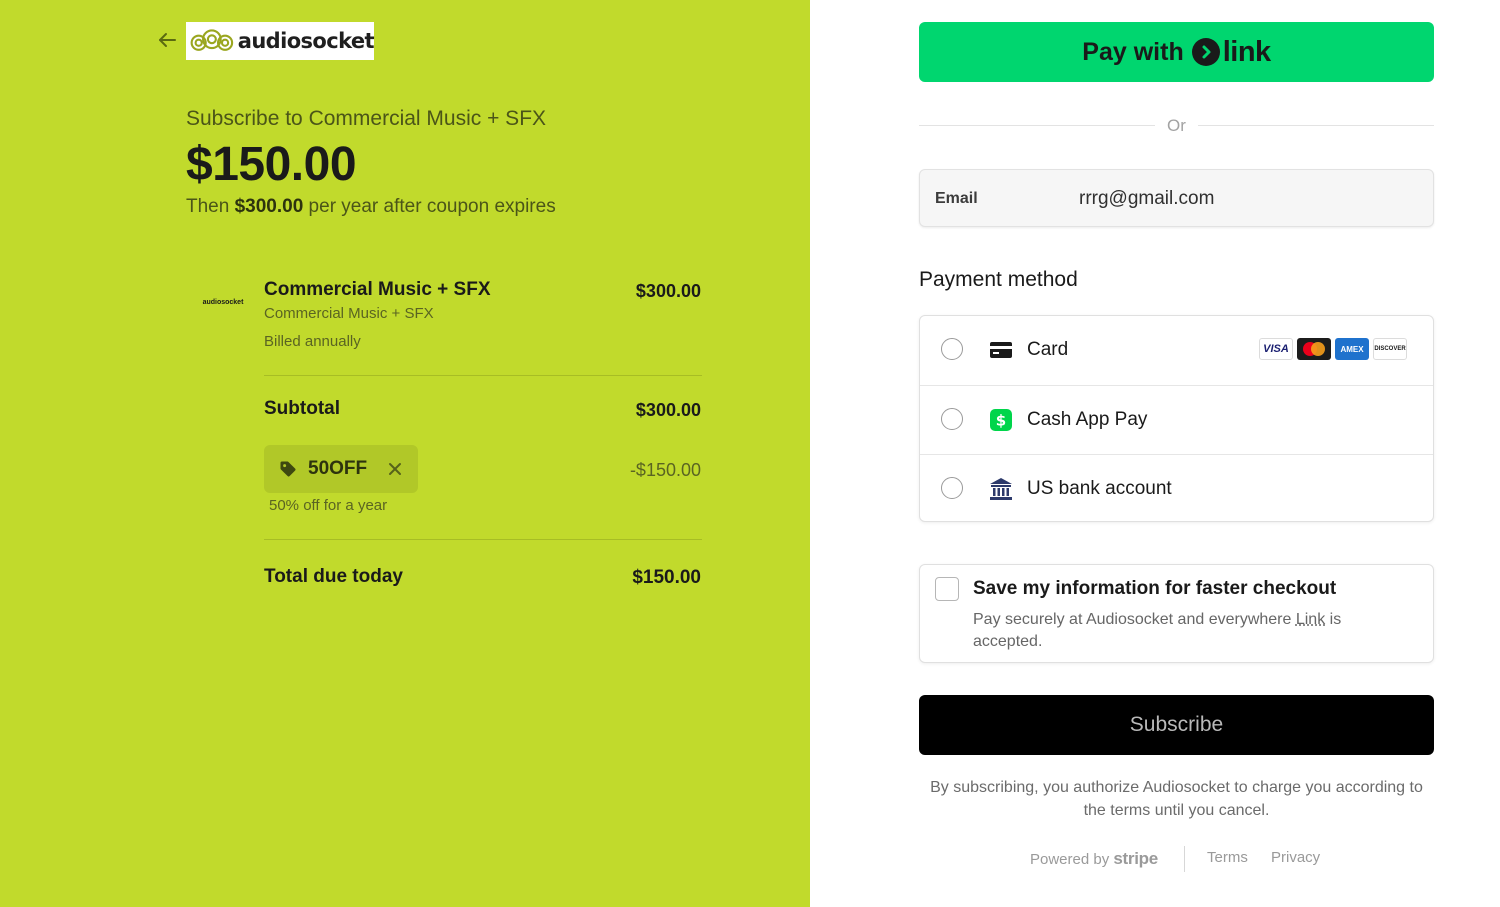 The height and width of the screenshot is (907, 1500). I want to click on renewal-suffix: per year after coupon expires, so click(429, 206).